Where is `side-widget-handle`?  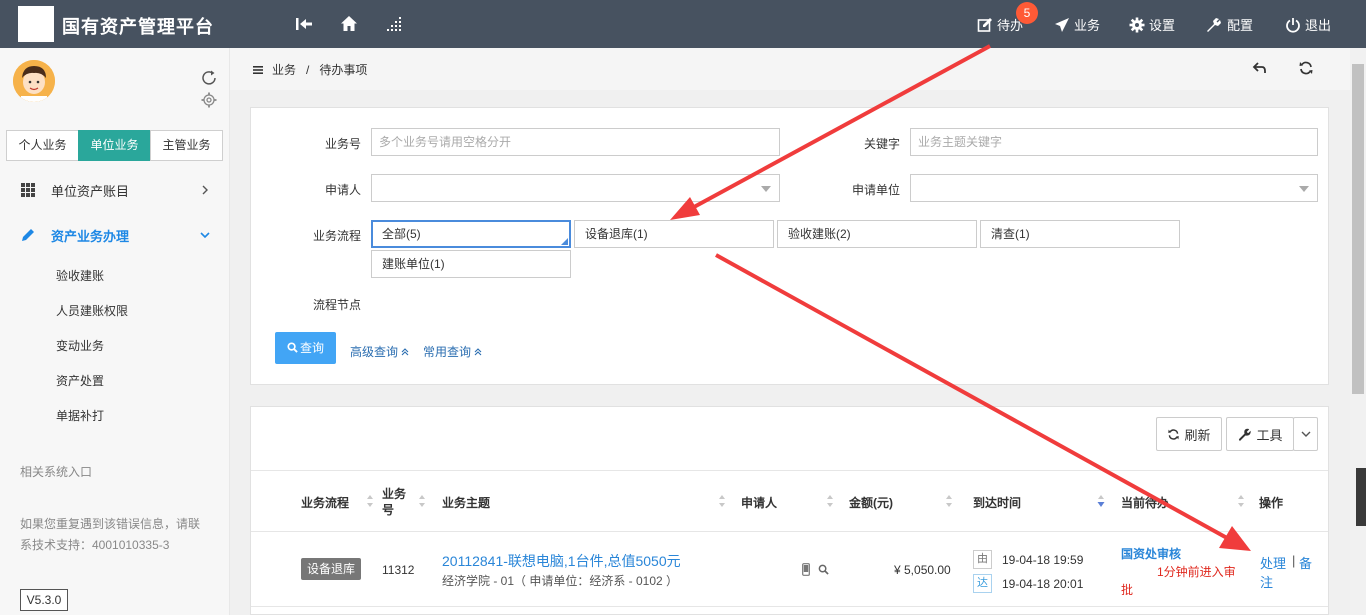 side-widget-handle is located at coordinates (1361, 497).